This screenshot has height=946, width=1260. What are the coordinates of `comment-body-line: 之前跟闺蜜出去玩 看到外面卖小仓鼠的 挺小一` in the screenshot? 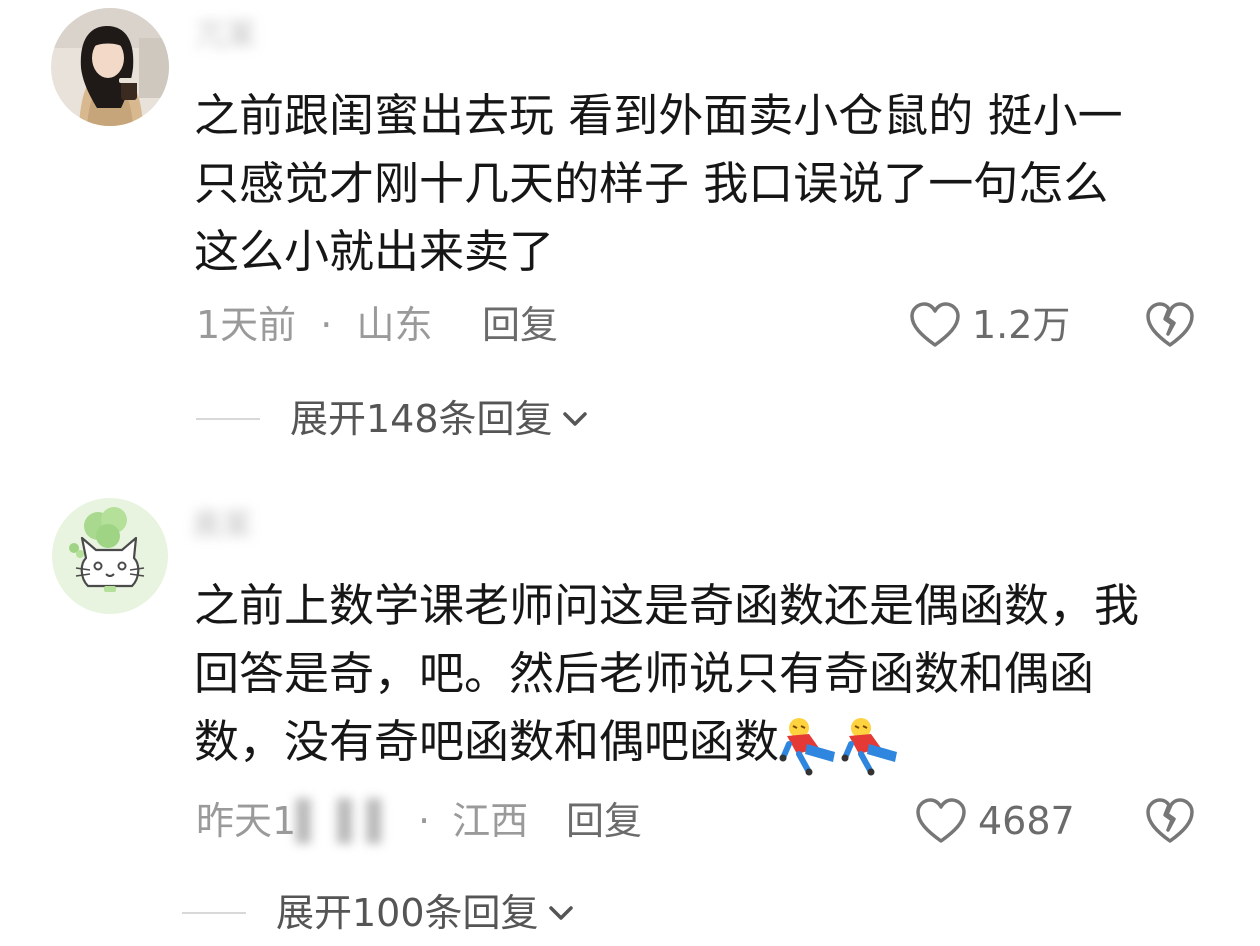 It's located at (658, 115).